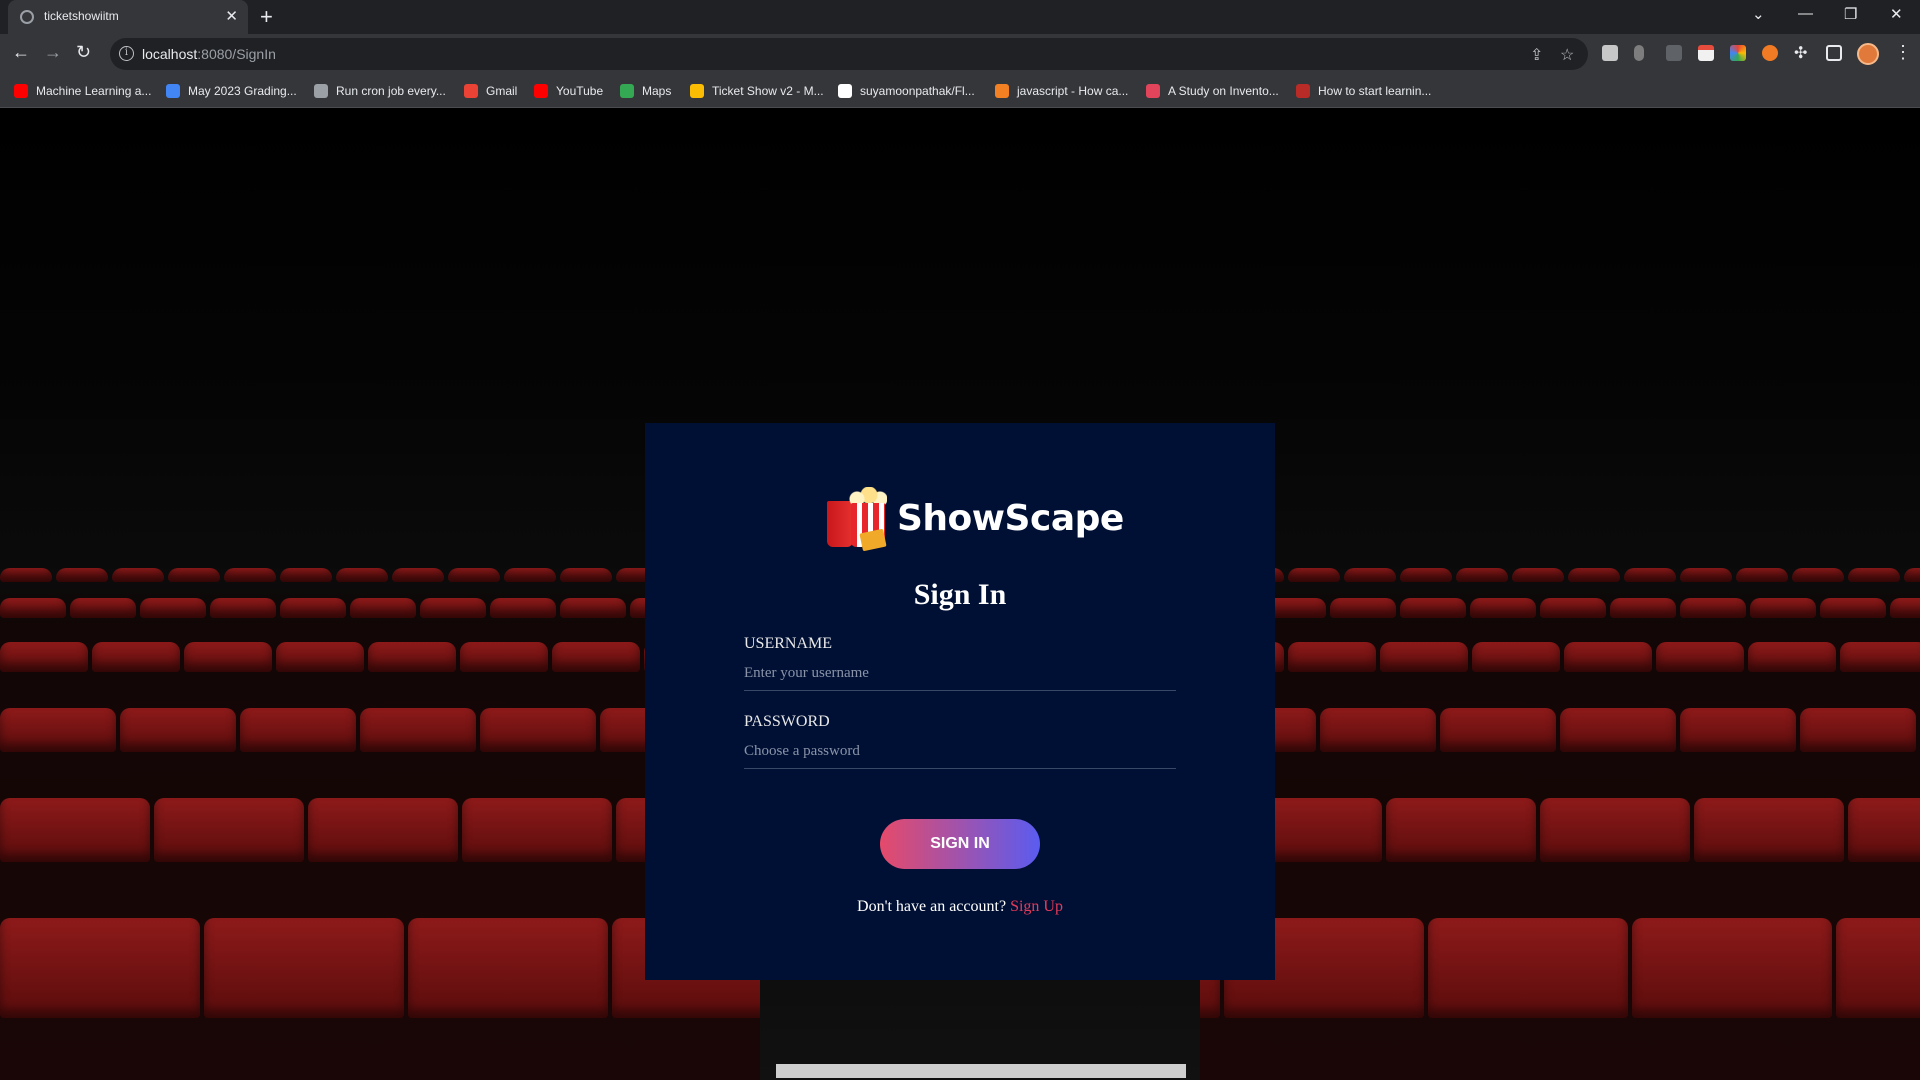  Describe the element at coordinates (1834, 53) in the screenshot. I see `side-panel-icon` at that location.